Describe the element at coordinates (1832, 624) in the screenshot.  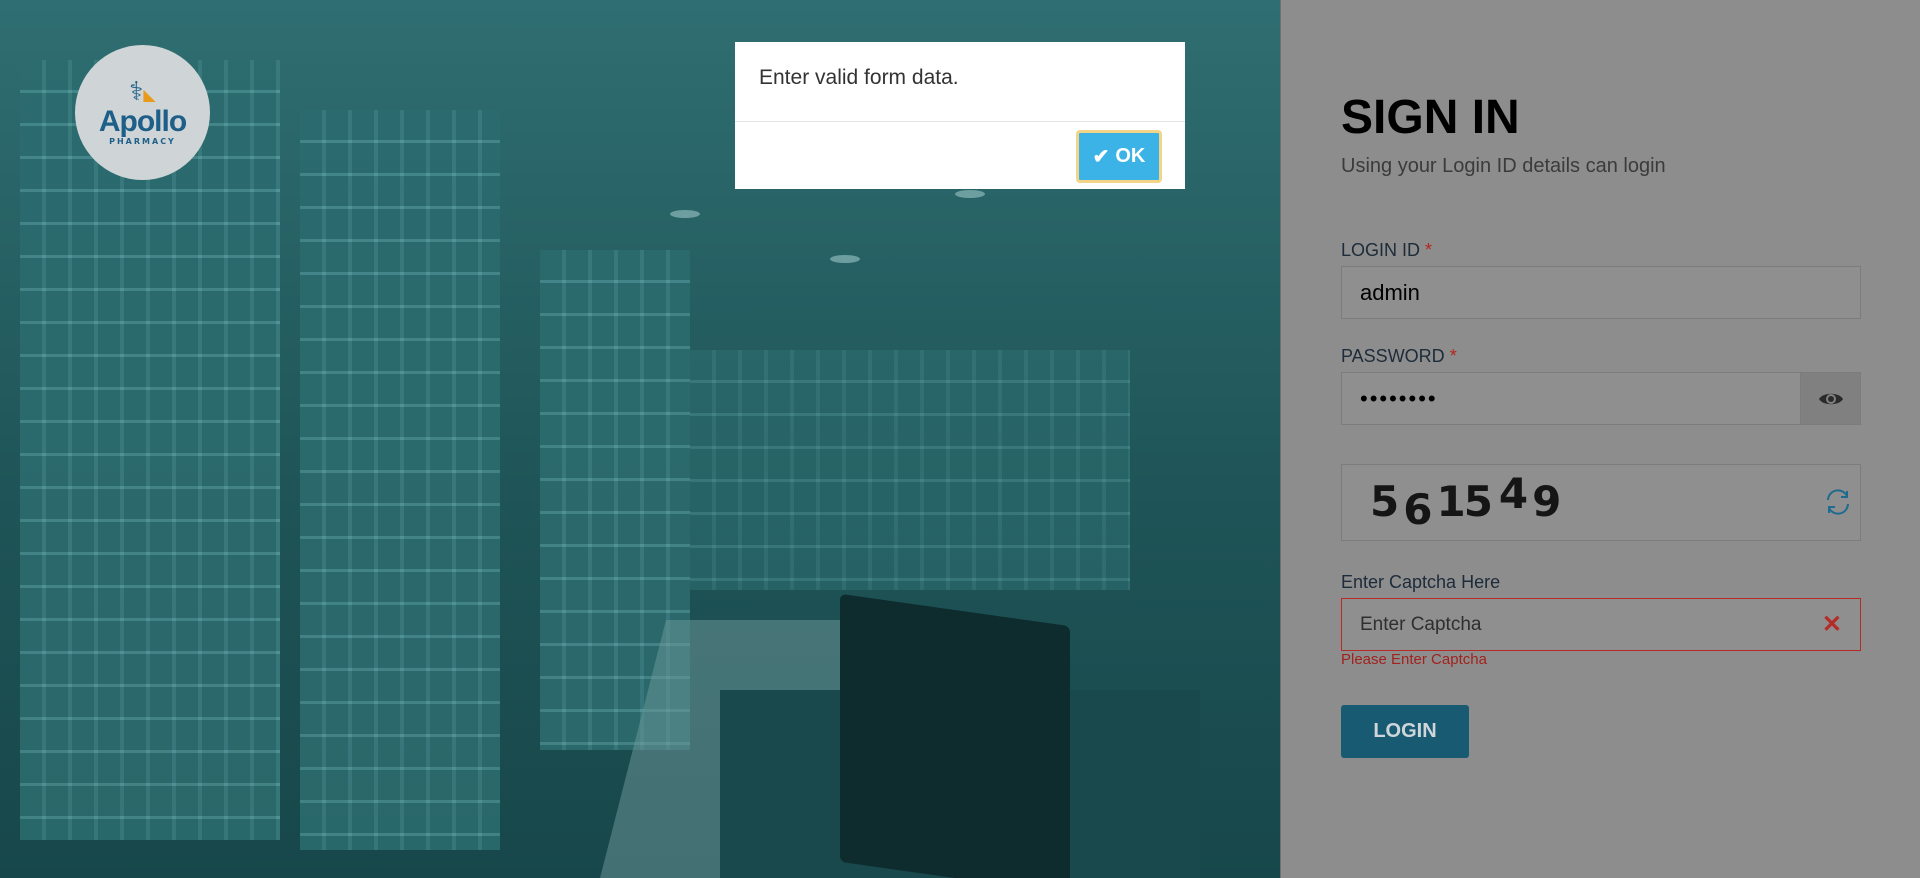
I see `close-icon: ✕` at that location.